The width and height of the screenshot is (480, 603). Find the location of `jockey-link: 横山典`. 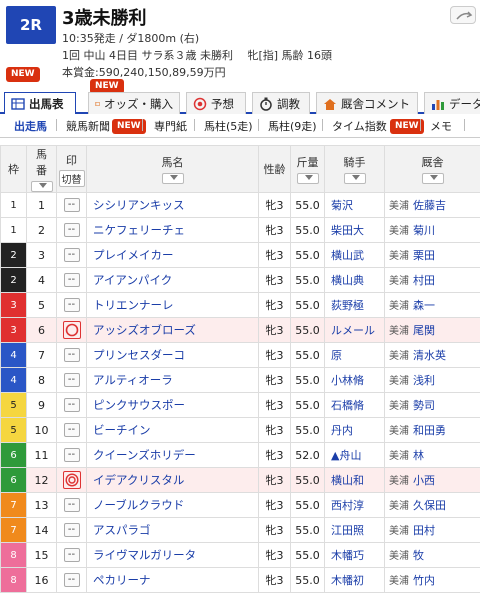

jockey-link: 横山典 is located at coordinates (354, 280).